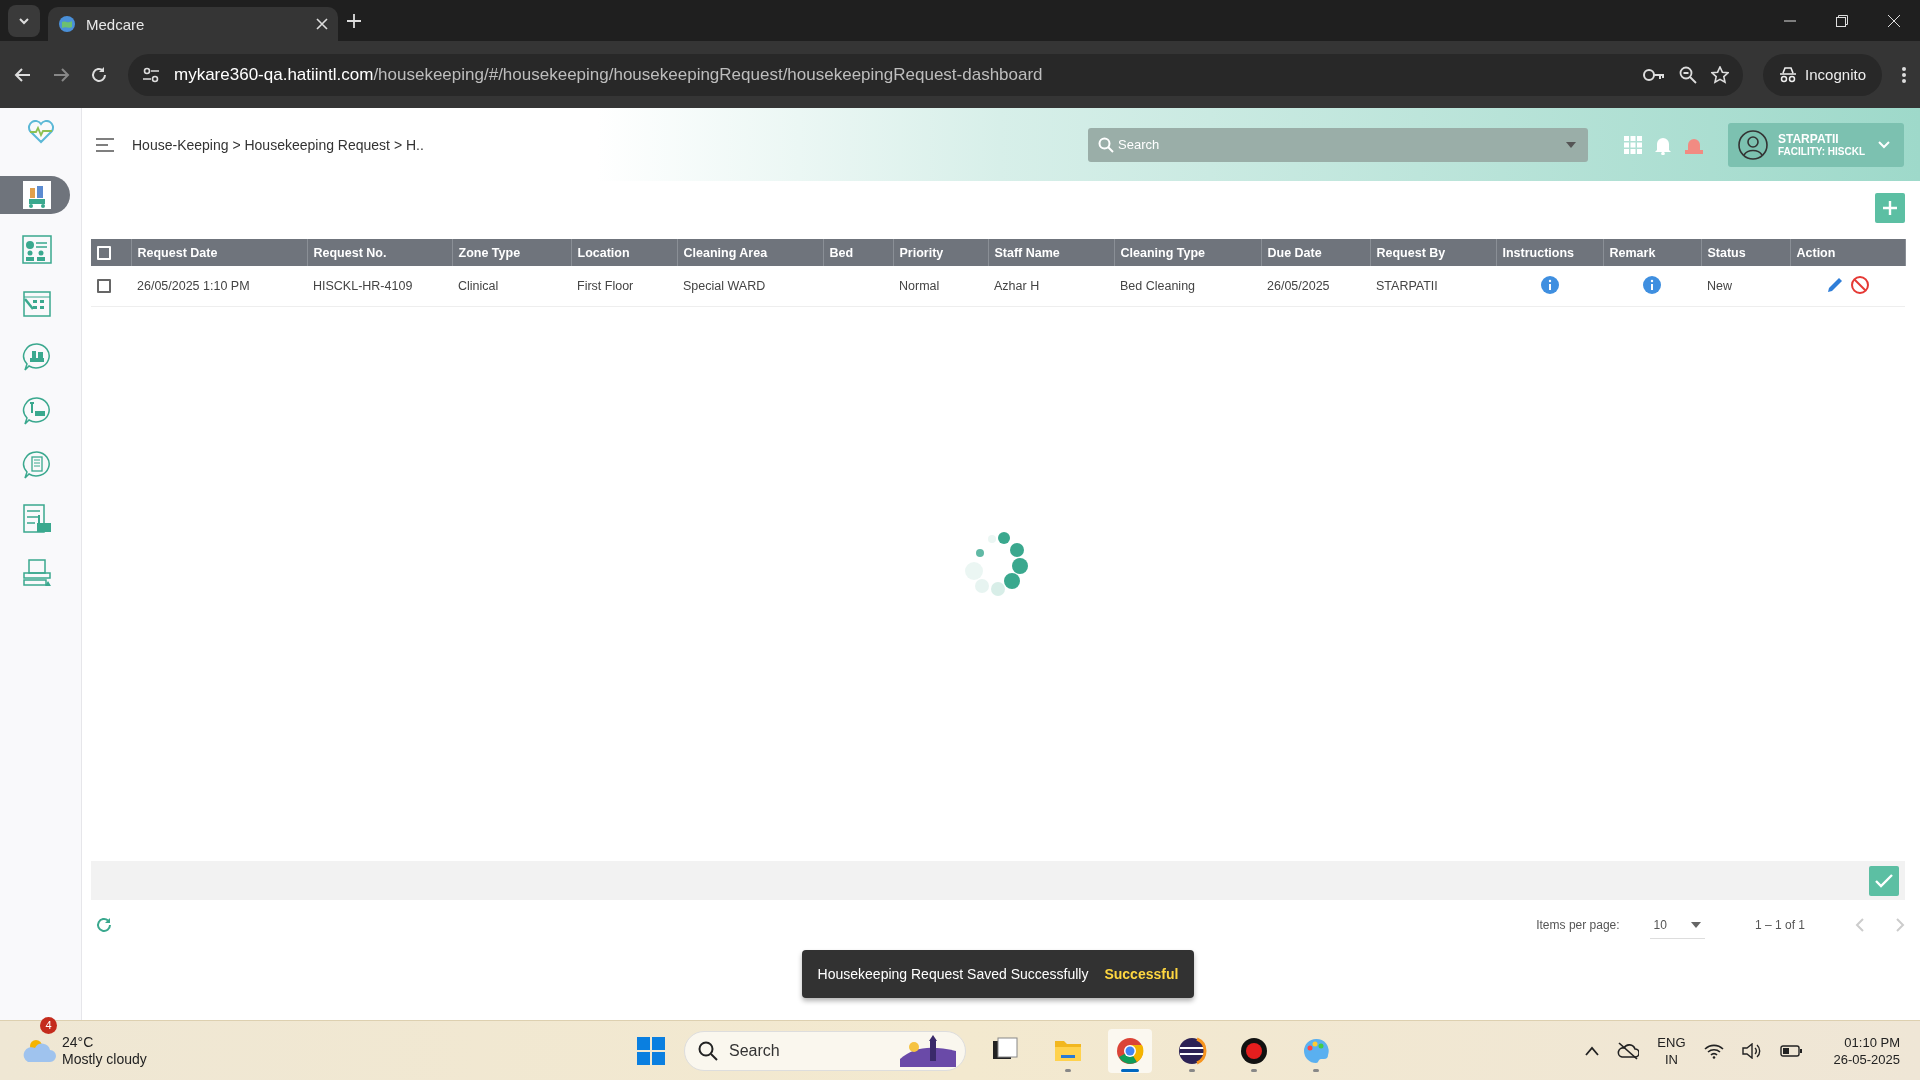 The image size is (1920, 1080). Describe the element at coordinates (219, 252) in the screenshot. I see `column-header: Request Date` at that location.